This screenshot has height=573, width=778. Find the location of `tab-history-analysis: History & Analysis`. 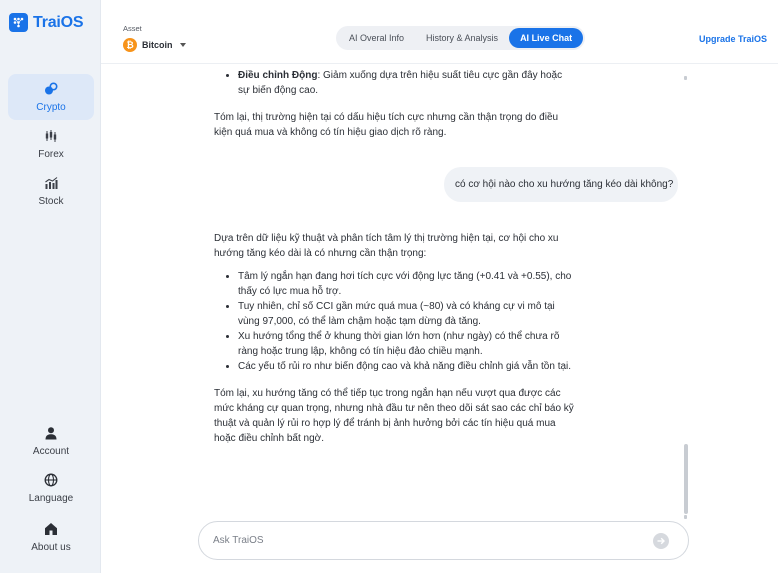

tab-history-analysis: History & Analysis is located at coordinates (462, 38).